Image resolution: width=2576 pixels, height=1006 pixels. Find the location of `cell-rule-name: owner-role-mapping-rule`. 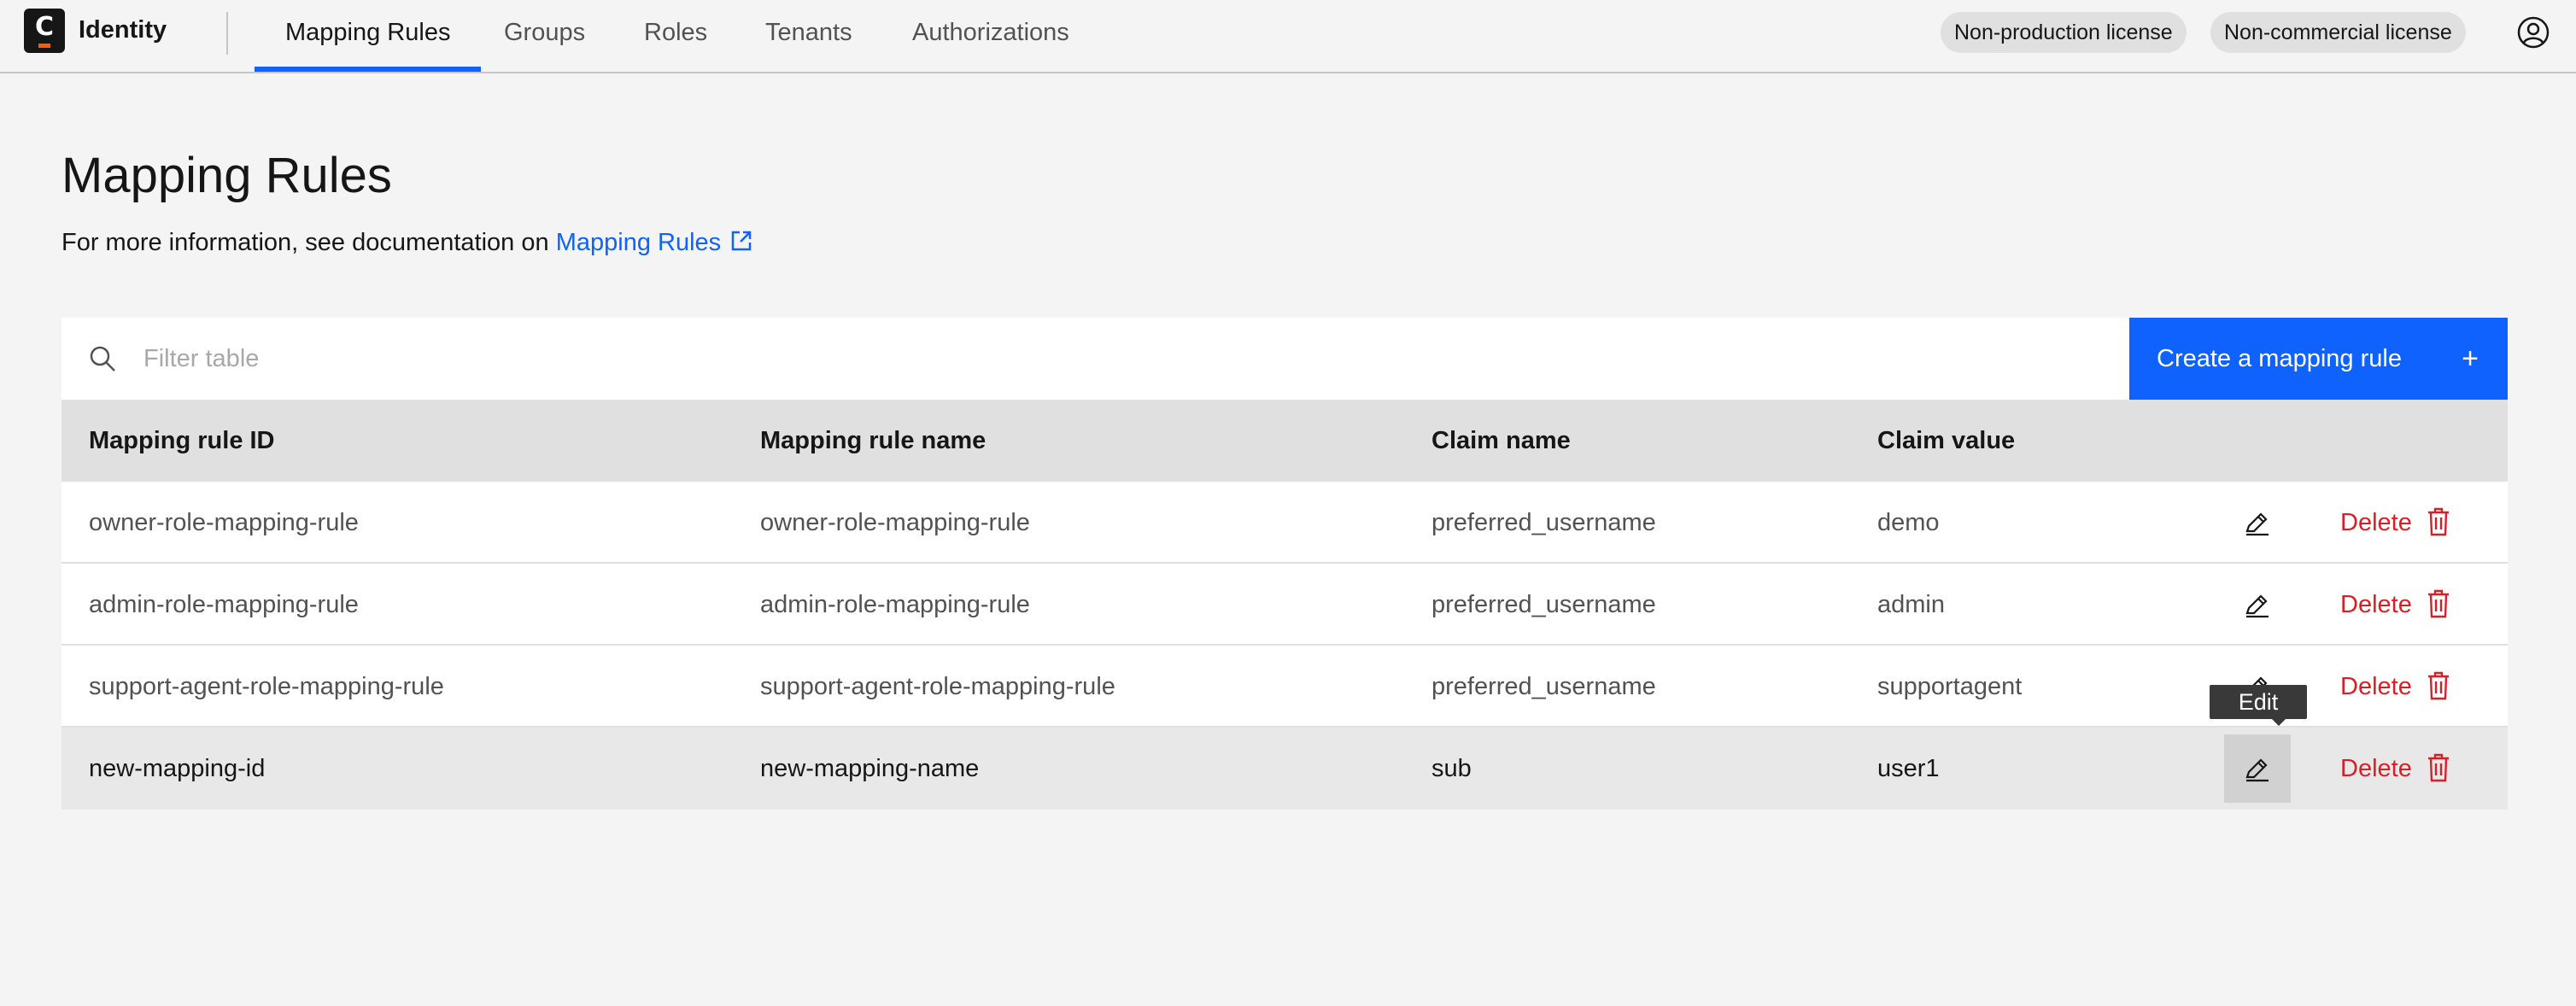

cell-rule-name: owner-role-mapping-rule is located at coordinates (895, 522).